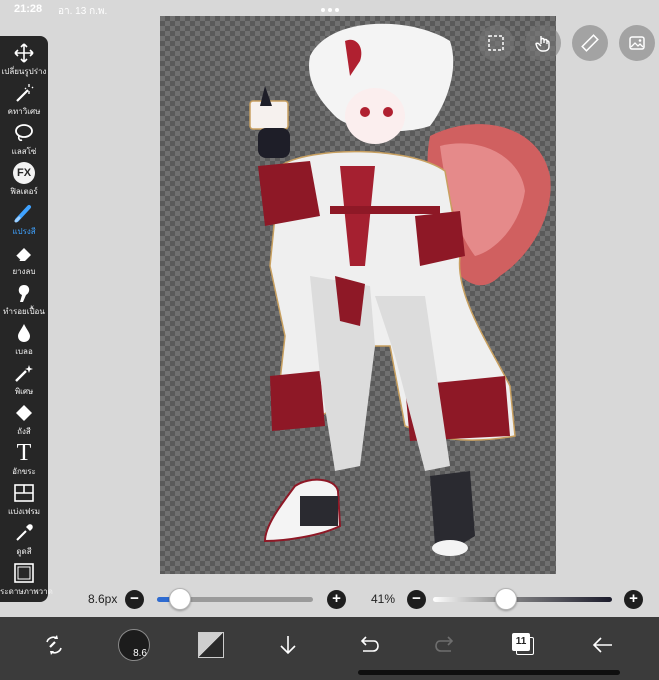  What do you see at coordinates (103, 599) in the screenshot?
I see `brush-size-value: 8.6px` at bounding box center [103, 599].